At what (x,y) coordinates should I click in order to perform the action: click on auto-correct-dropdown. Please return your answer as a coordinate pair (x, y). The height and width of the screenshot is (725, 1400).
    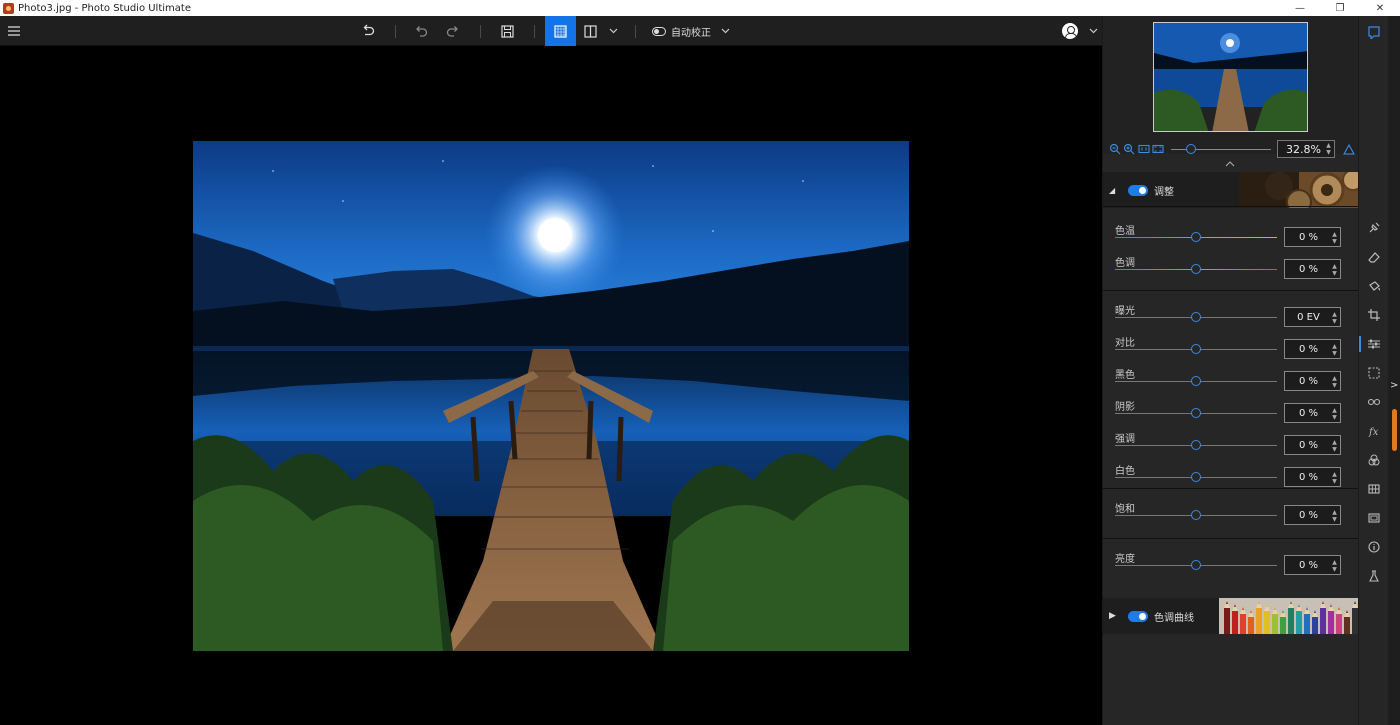
    Looking at the image, I should click on (725, 31).